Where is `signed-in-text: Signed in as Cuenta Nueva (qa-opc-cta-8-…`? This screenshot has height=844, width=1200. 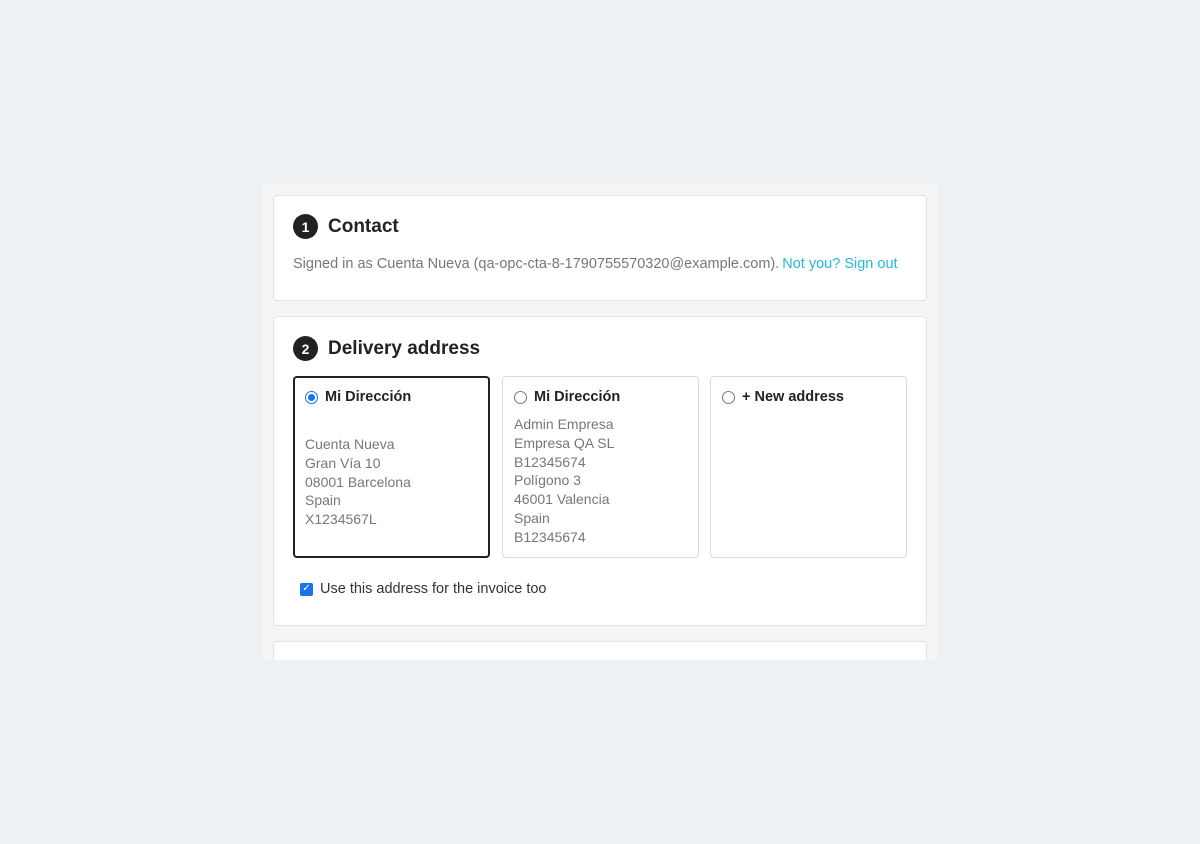 signed-in-text: Signed in as Cuenta Nueva (qa-opc-cta-8-… is located at coordinates (536, 264).